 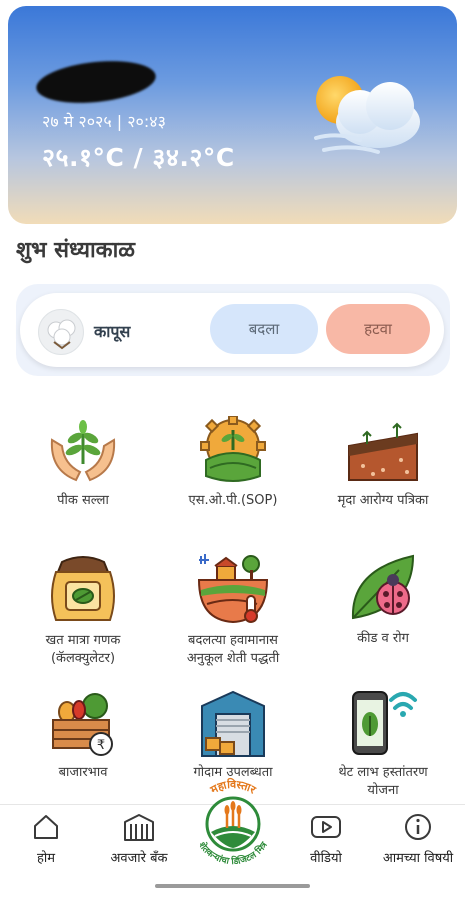 I want to click on tile-label: कीड व रोग, so click(x=383, y=638).